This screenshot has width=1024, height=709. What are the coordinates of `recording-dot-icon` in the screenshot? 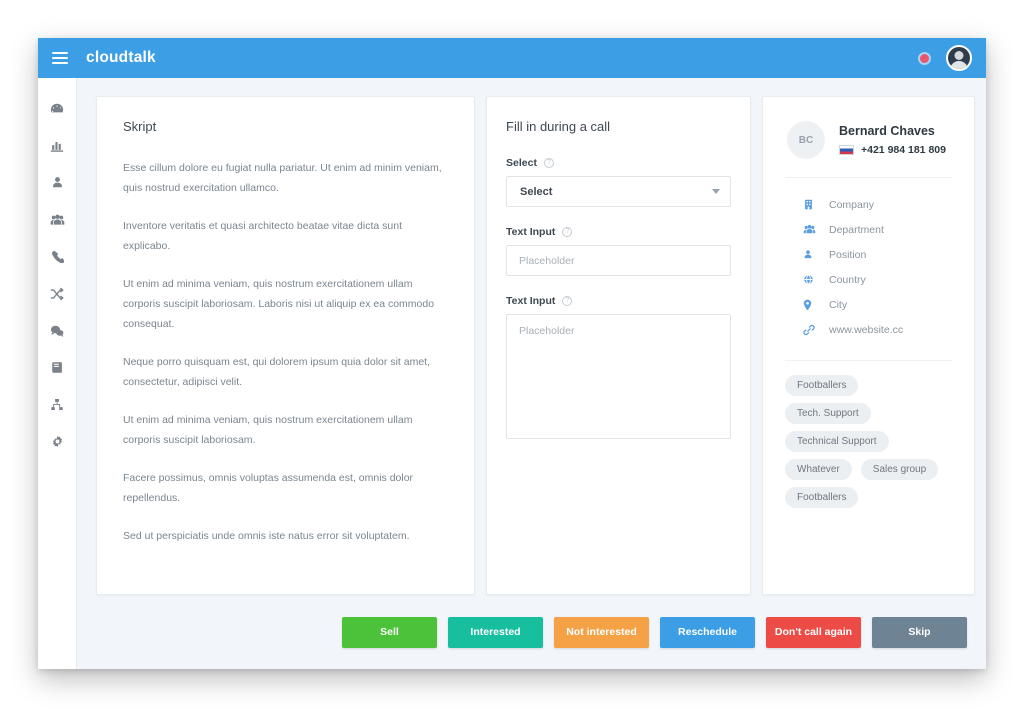 It's located at (924, 58).